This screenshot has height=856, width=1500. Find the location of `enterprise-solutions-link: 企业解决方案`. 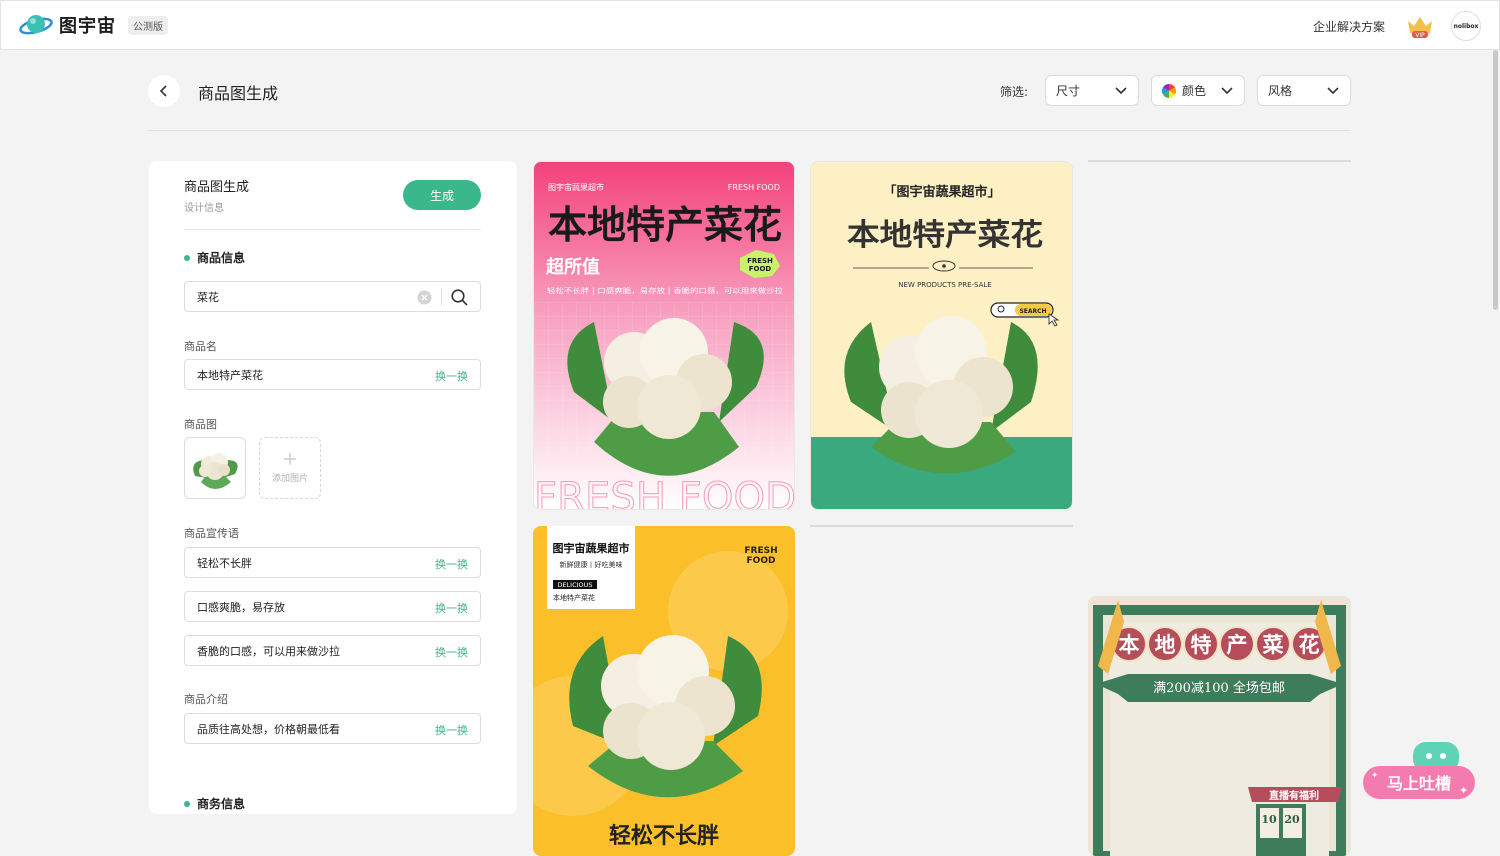

enterprise-solutions-link: 企业解决方案 is located at coordinates (1349, 26).